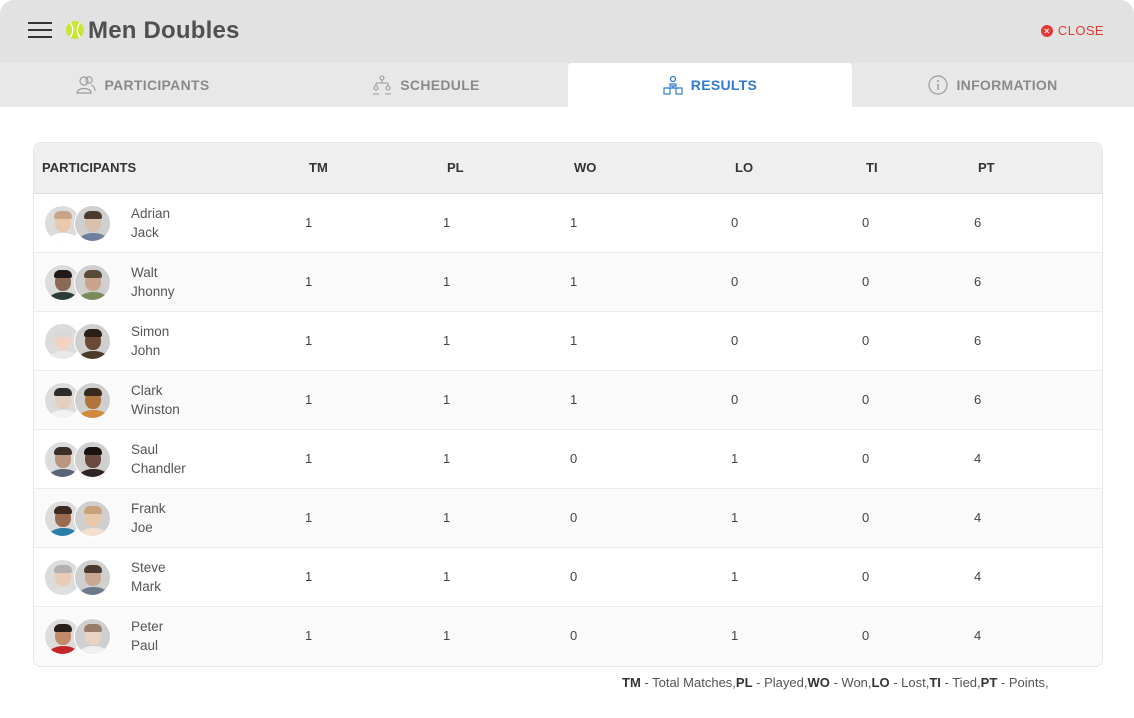 This screenshot has height=718, width=1134. What do you see at coordinates (568, 400) in the screenshot?
I see `table-row: Clark Winston 1 1 1 0 0 6` at bounding box center [568, 400].